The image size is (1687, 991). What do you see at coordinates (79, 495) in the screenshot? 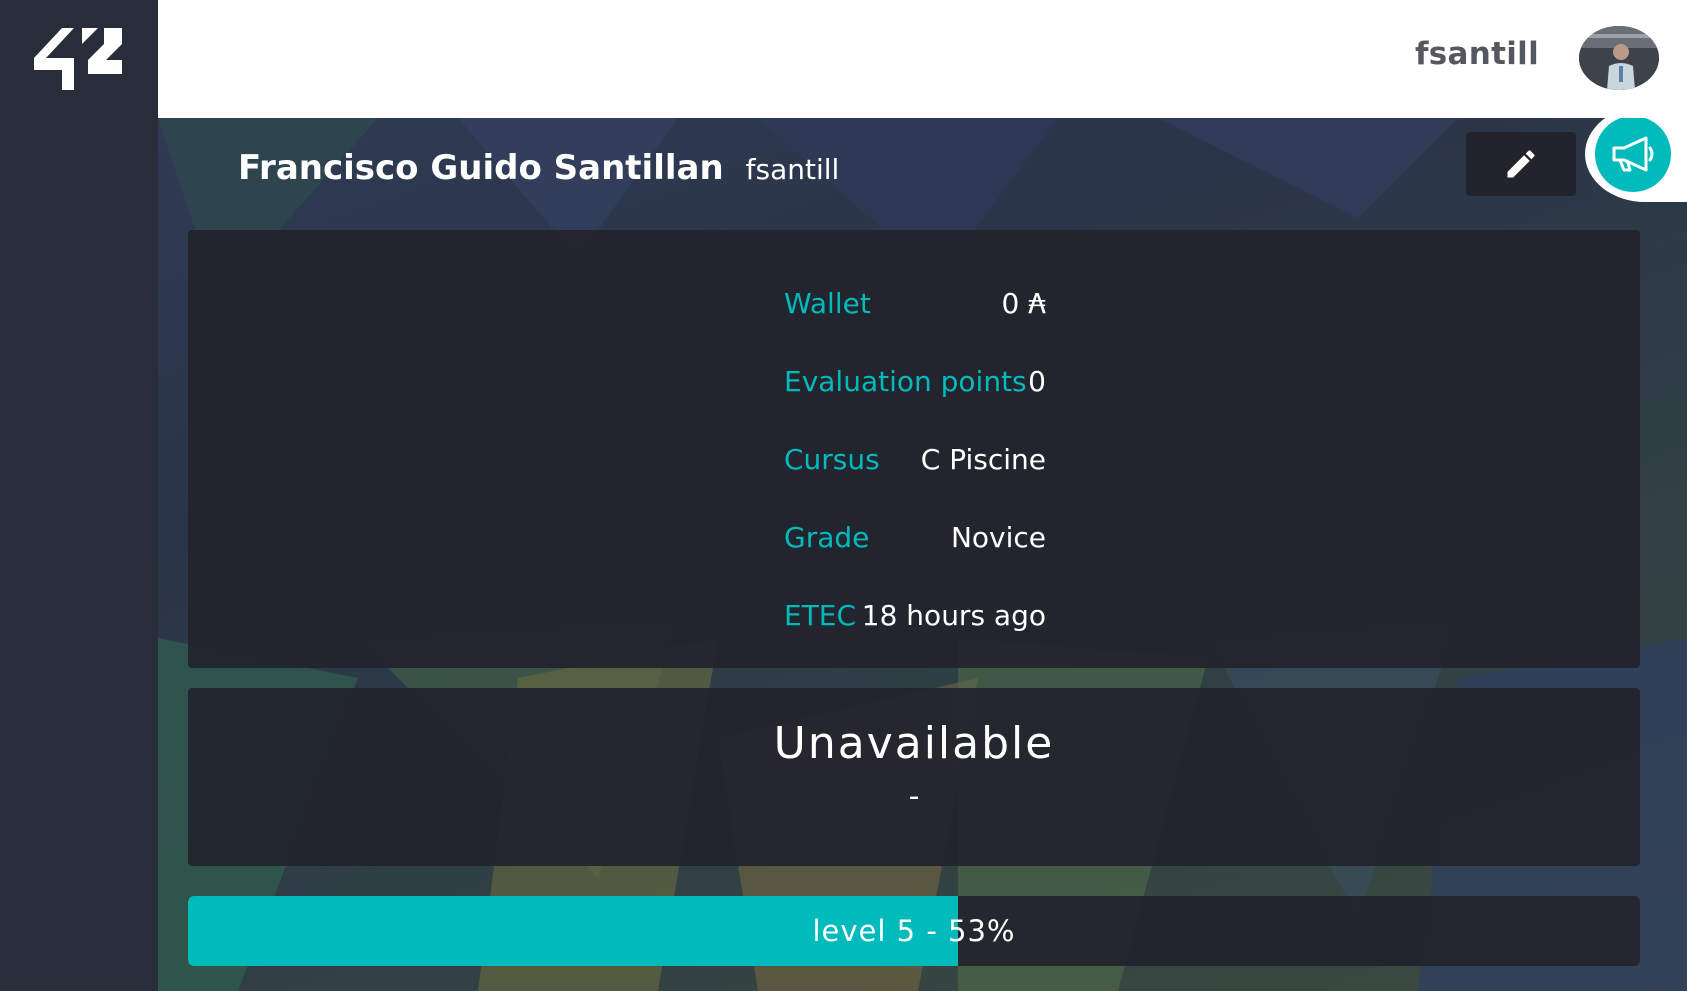
I see `sidebar` at bounding box center [79, 495].